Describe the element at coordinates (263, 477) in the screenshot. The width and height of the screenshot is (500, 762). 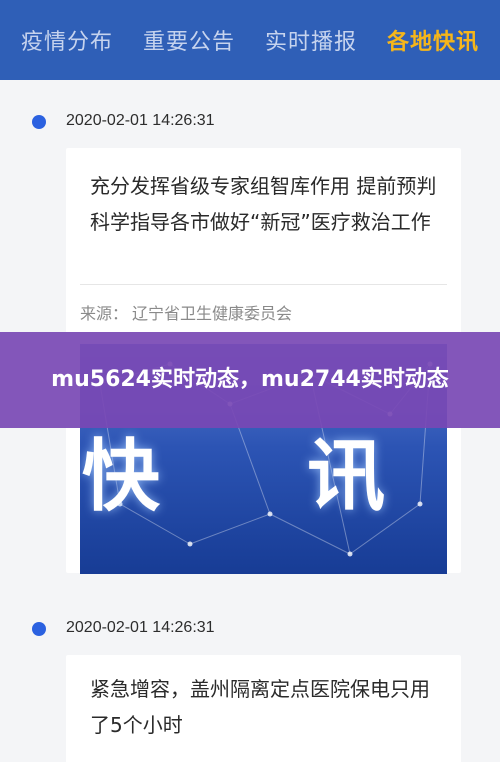
I see `image-headline-text: 快 讯` at that location.